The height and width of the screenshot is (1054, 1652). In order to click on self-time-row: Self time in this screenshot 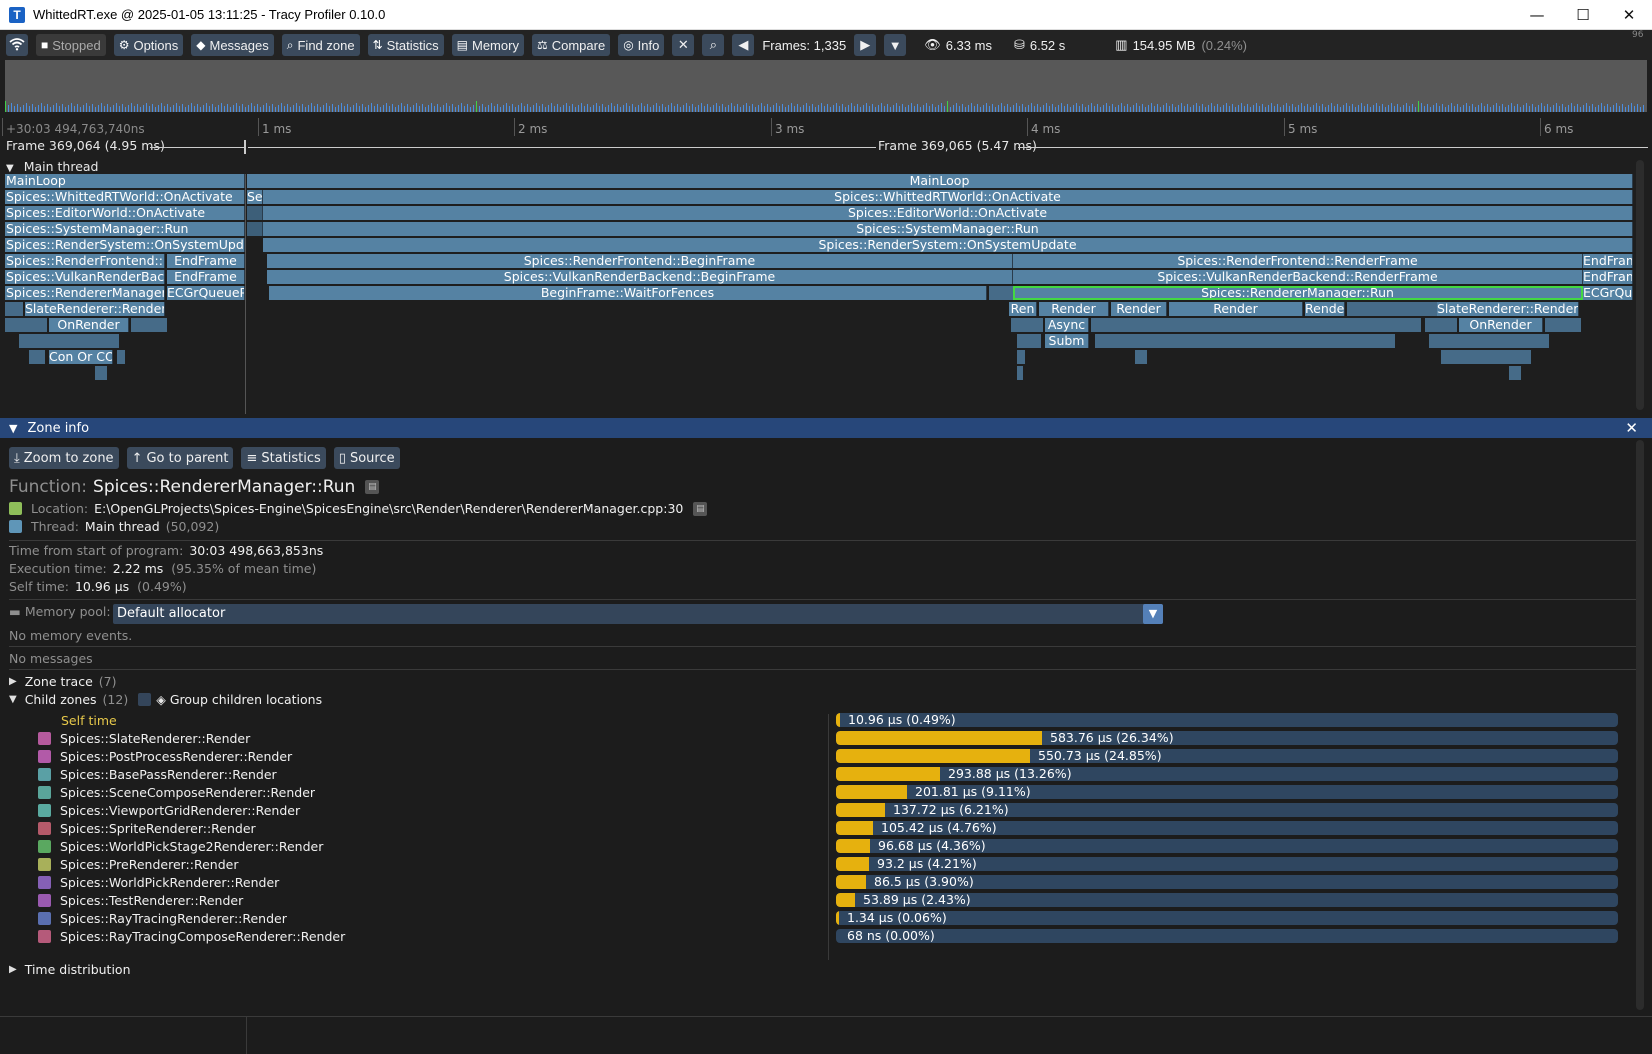, I will do `click(89, 720)`.